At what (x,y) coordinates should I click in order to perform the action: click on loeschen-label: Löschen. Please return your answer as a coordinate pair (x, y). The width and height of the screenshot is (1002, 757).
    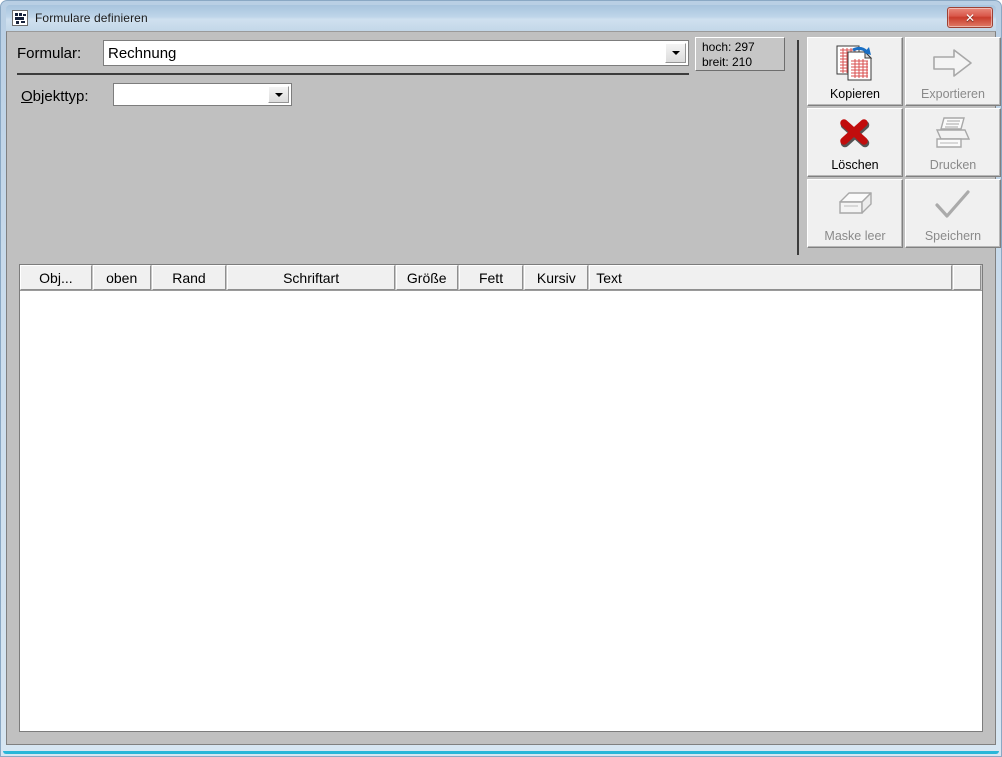
    Looking at the image, I should click on (855, 165).